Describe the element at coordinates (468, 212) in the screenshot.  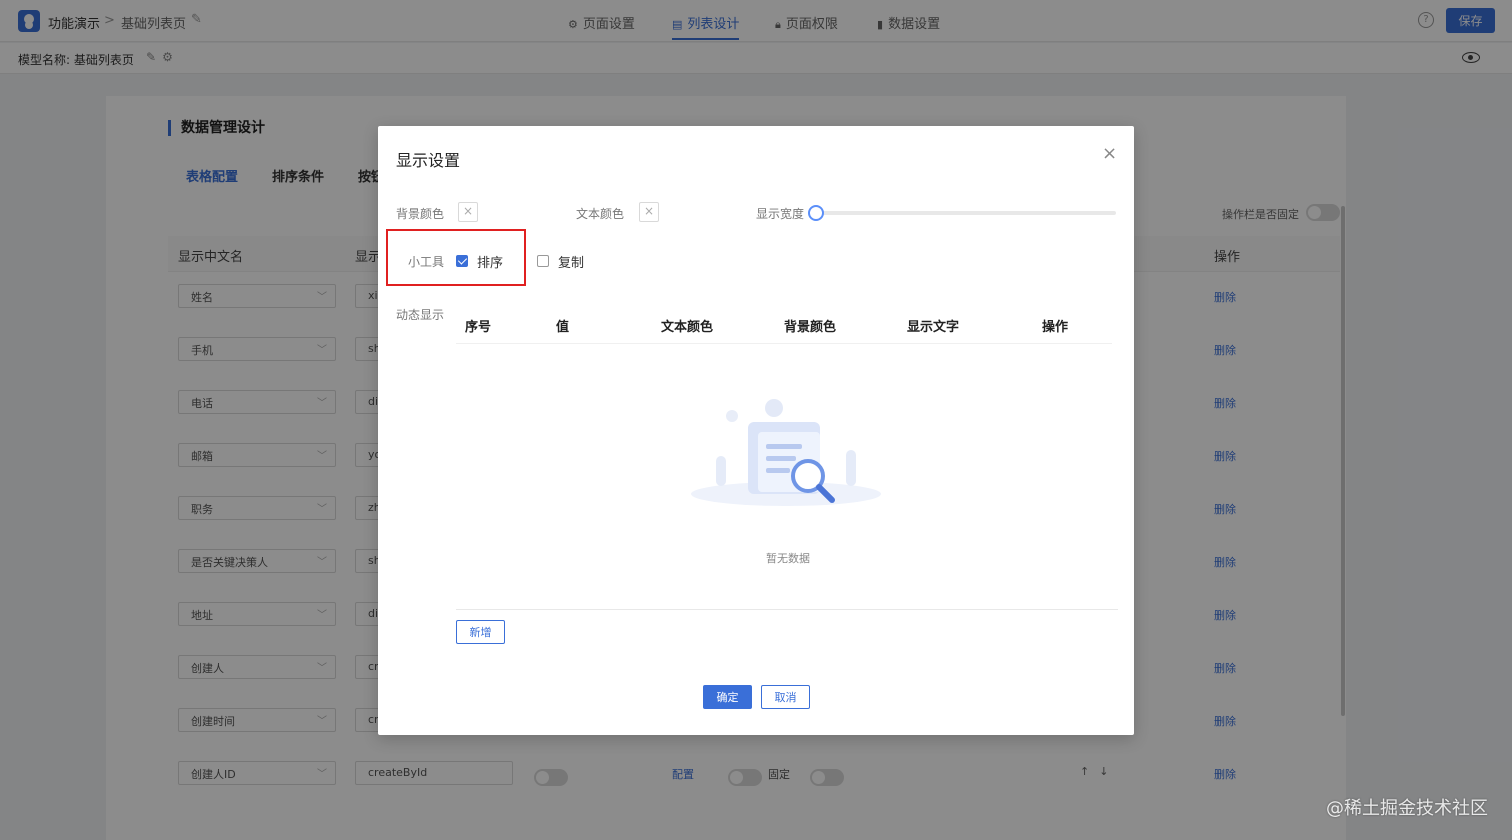
I see `bg-color-picker` at that location.